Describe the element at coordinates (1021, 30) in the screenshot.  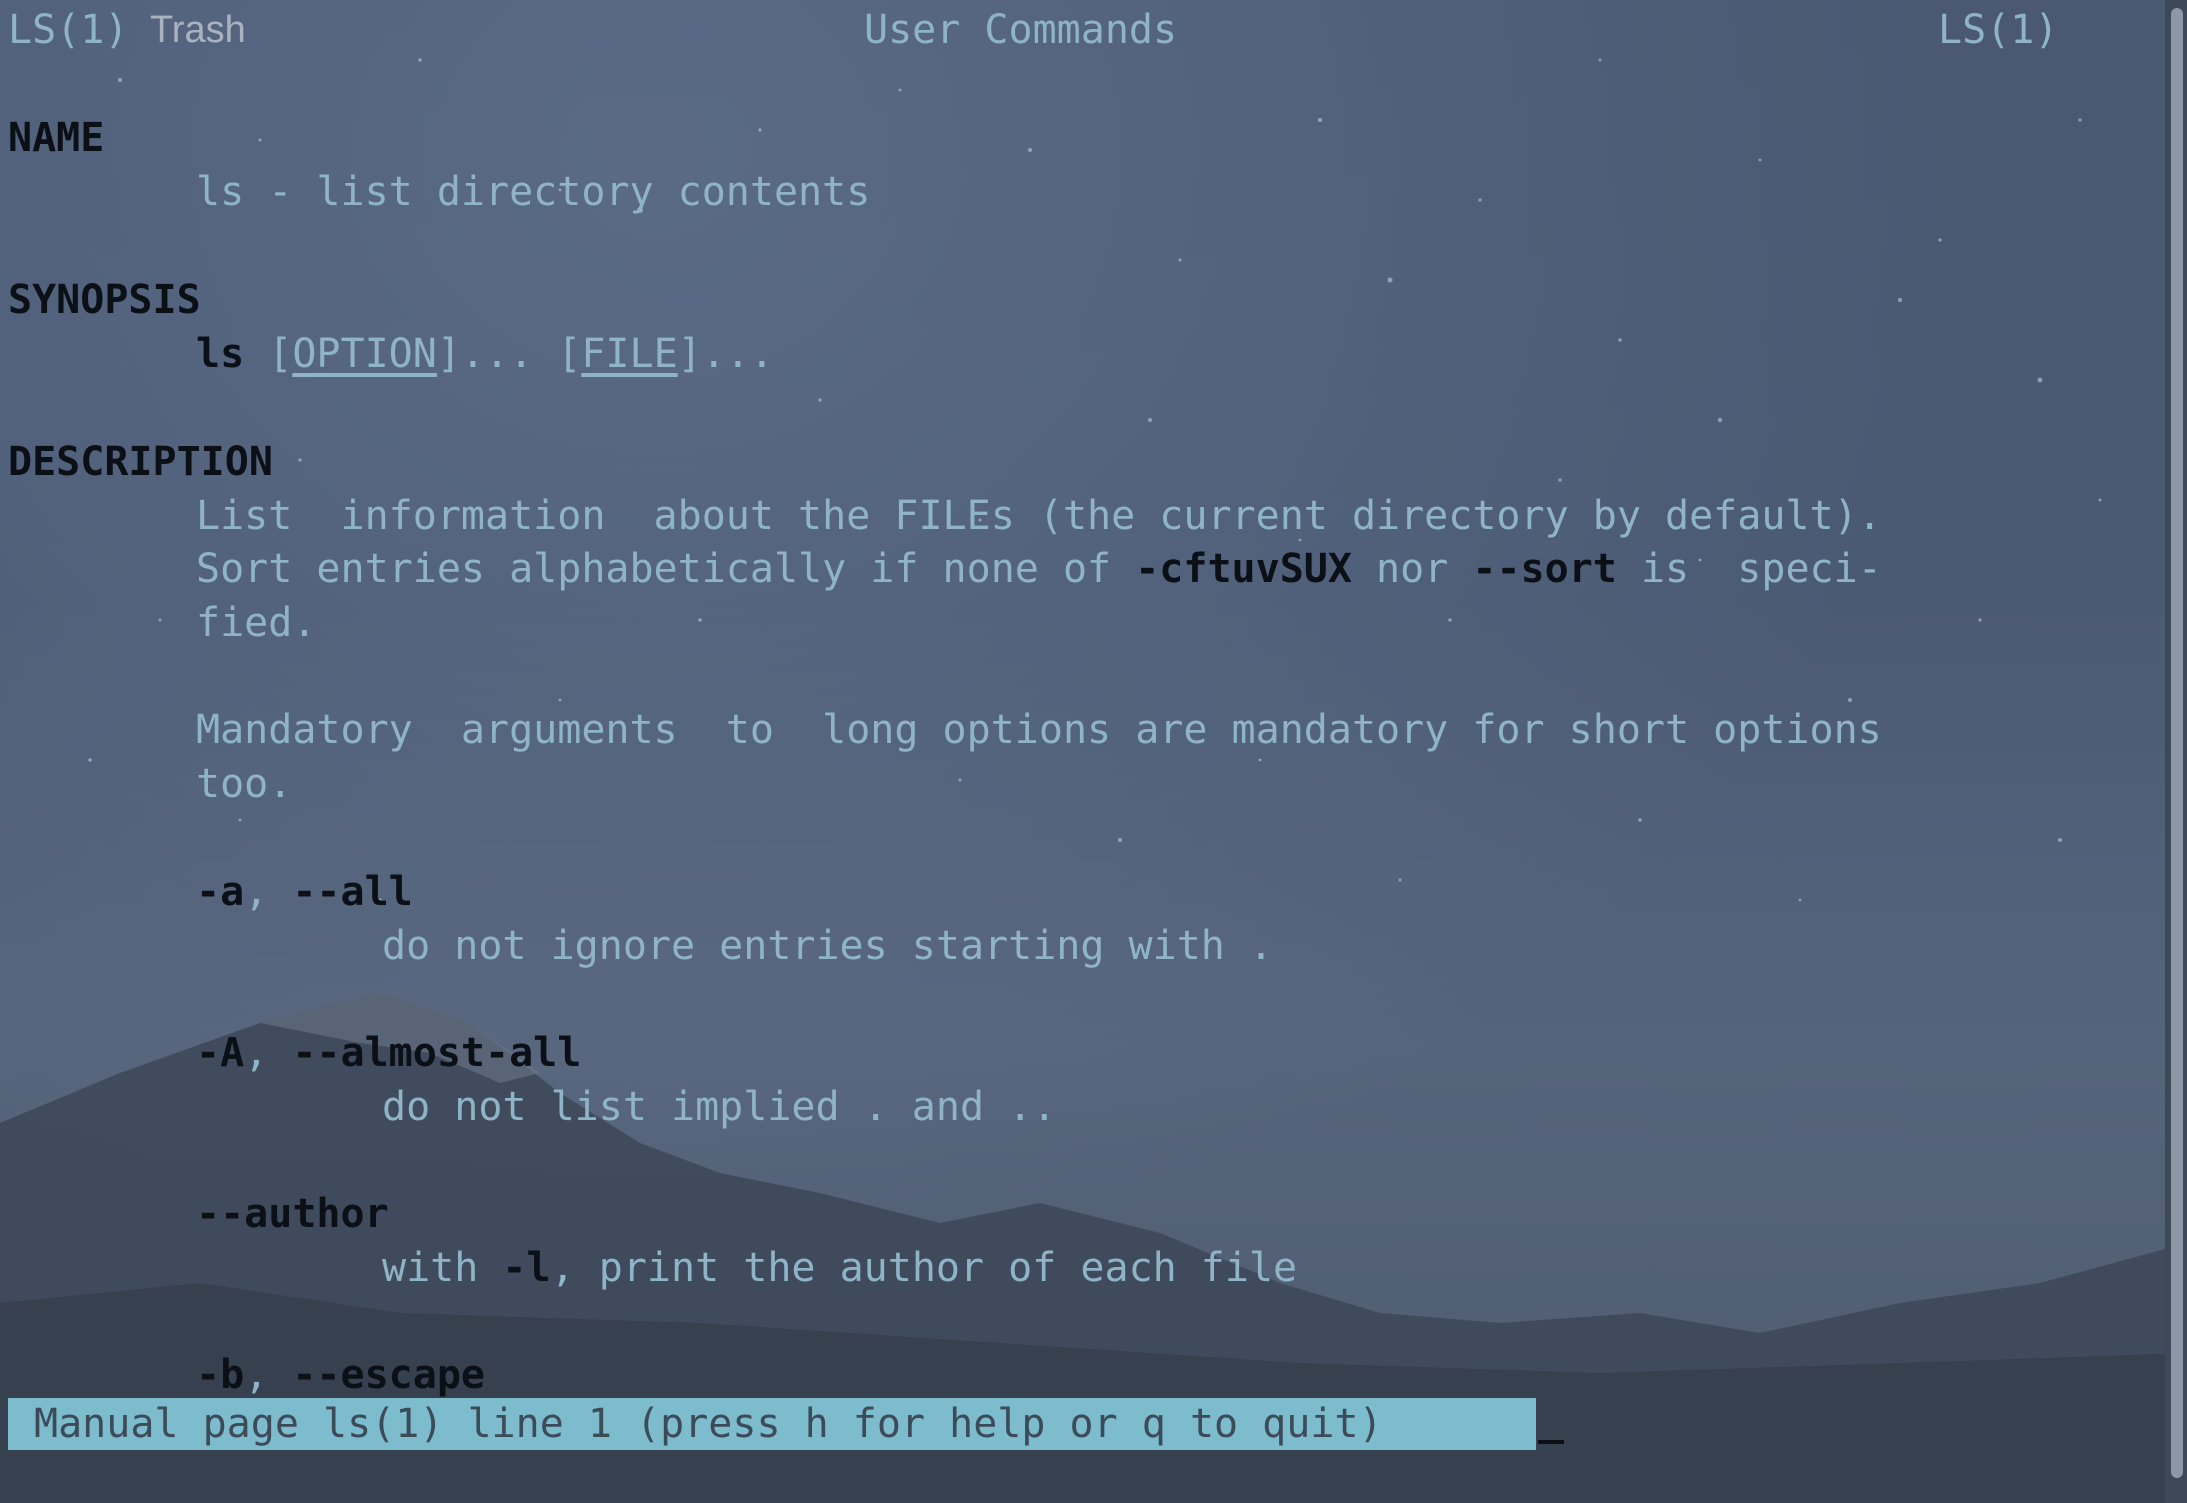
I see `header-center: User Commands` at that location.